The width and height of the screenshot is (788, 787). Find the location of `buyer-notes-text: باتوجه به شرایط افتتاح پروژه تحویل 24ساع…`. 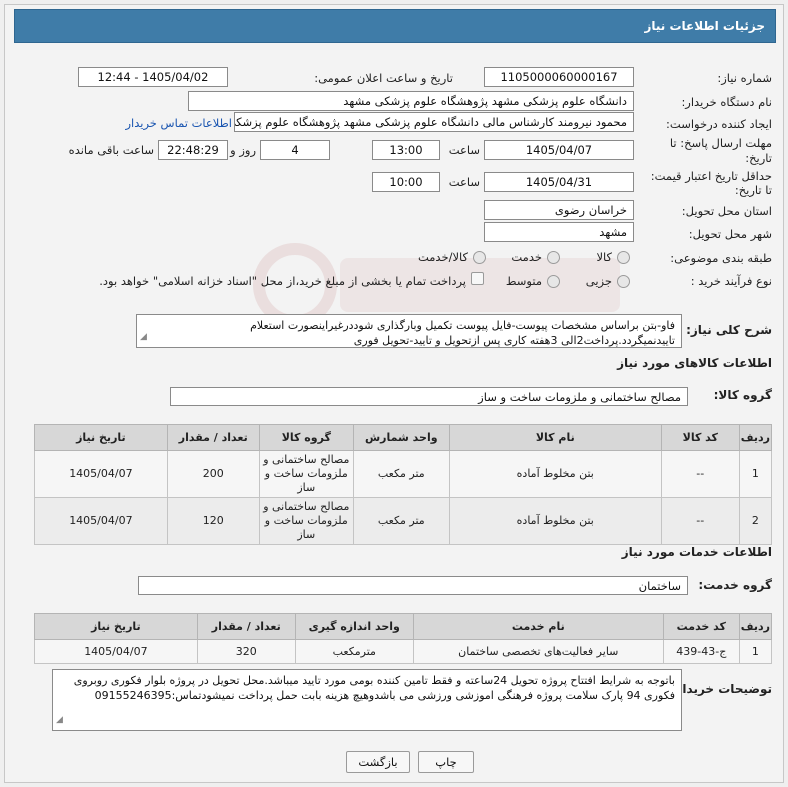

buyer-notes-text: باتوجه به شرایط افتتاح پروژه تحویل 24ساع… is located at coordinates (374, 688).